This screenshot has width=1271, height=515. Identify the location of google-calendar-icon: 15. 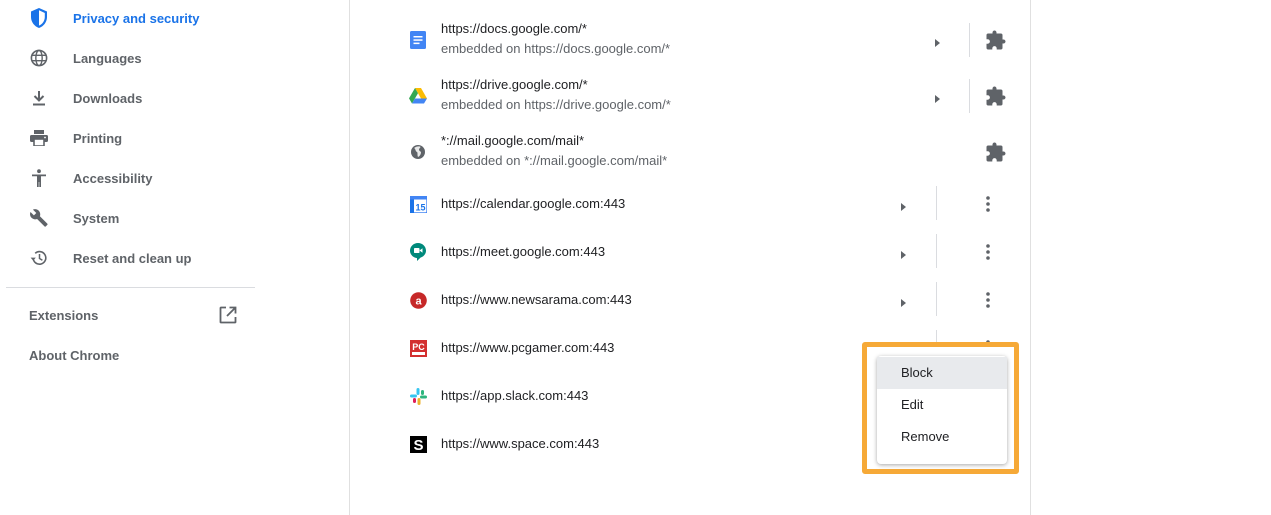
(418, 204).